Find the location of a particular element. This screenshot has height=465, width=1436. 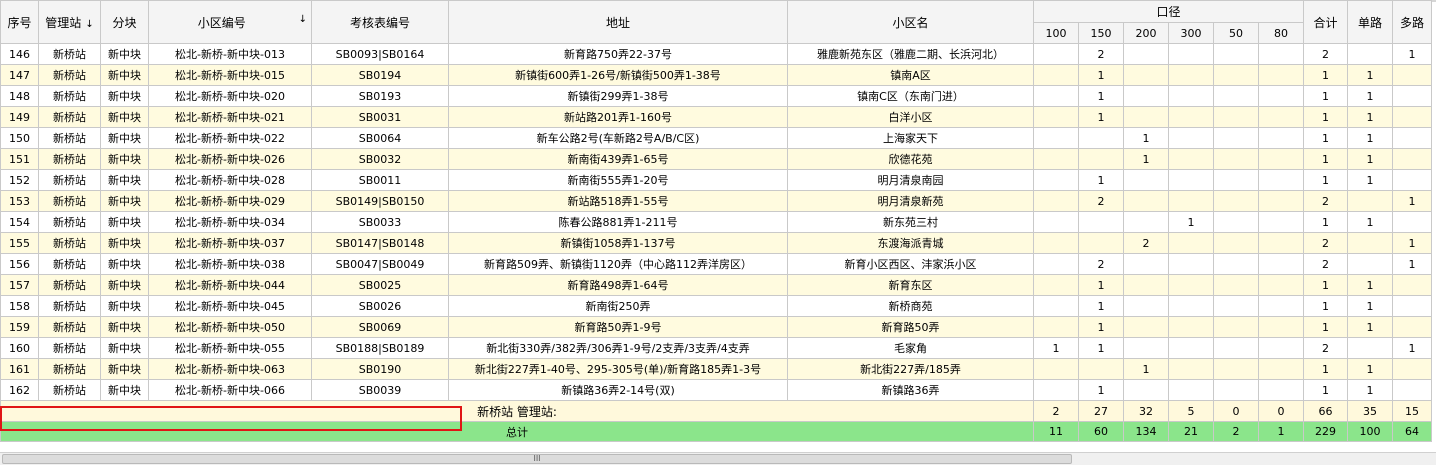

col-header-meter-code: 考核表编号 is located at coordinates (380, 22).